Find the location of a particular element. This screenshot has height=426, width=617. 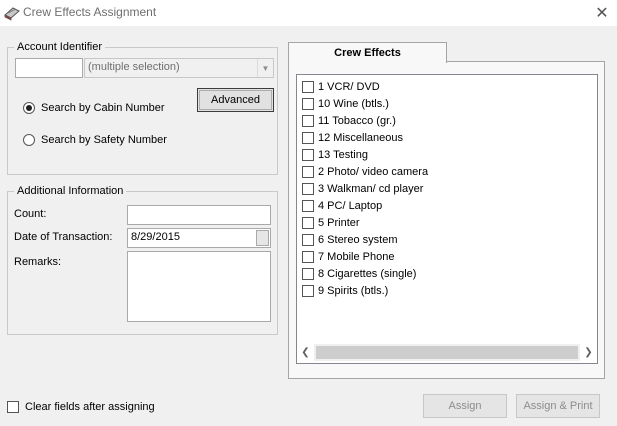

item-label: 4 PC/ Laptop is located at coordinates (350, 205).